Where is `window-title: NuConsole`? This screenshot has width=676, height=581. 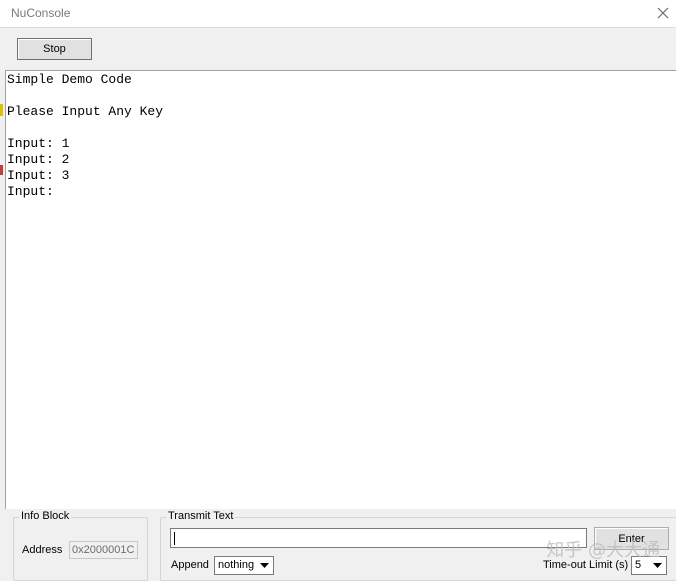
window-title: NuConsole is located at coordinates (41, 13).